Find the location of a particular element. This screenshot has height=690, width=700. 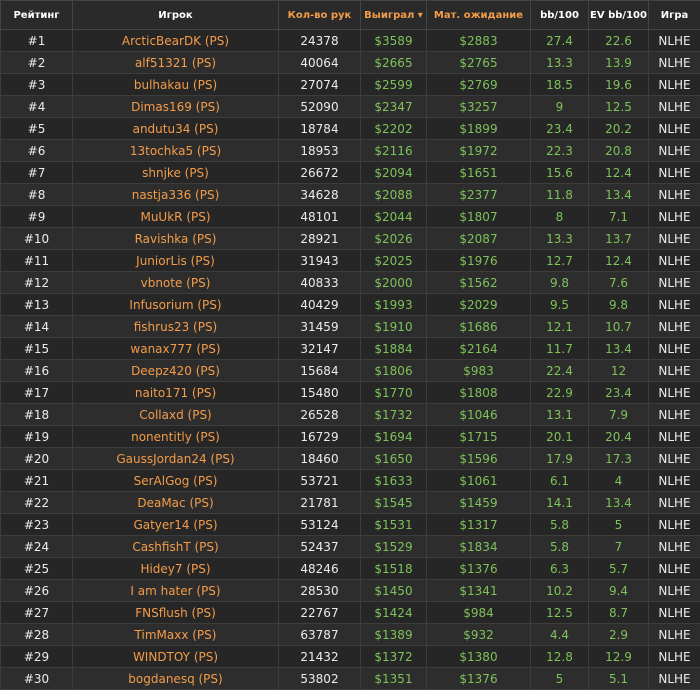

player-link: Ravishka (PS) is located at coordinates (176, 239).